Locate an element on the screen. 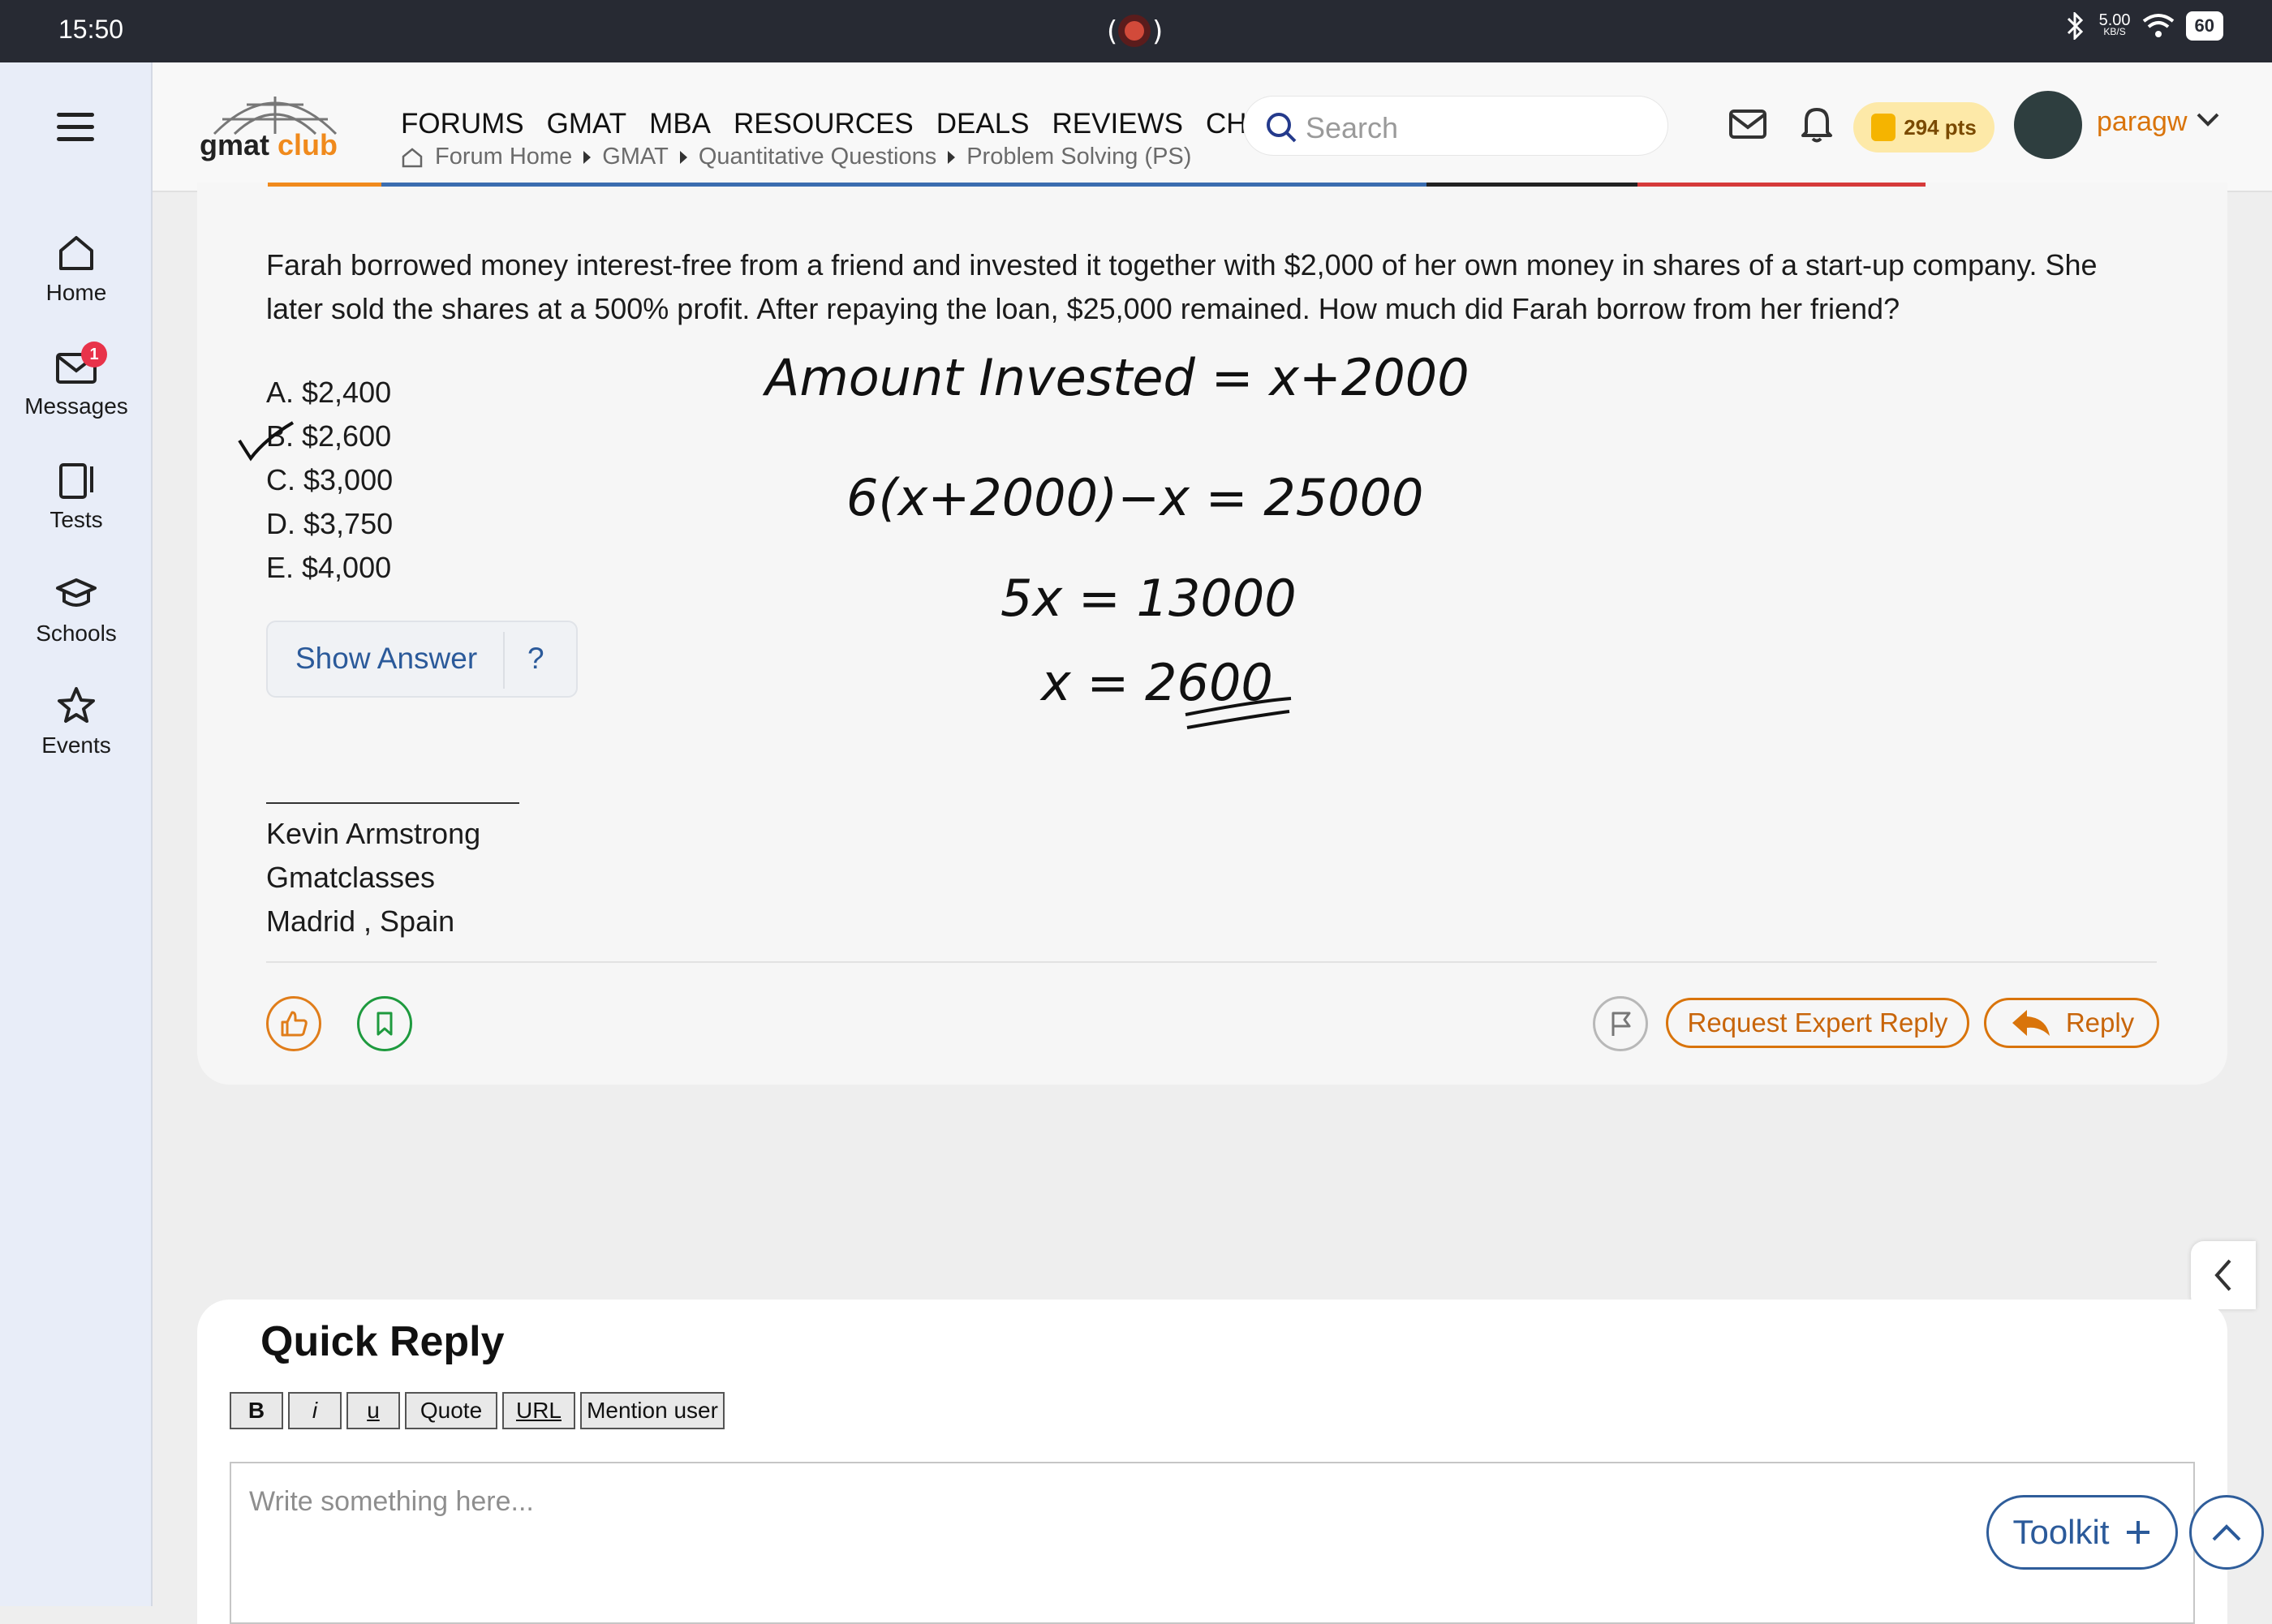 This screenshot has height=1624, width=2272. handwriting-line-3: 5x = 13000 is located at coordinates (1148, 598).